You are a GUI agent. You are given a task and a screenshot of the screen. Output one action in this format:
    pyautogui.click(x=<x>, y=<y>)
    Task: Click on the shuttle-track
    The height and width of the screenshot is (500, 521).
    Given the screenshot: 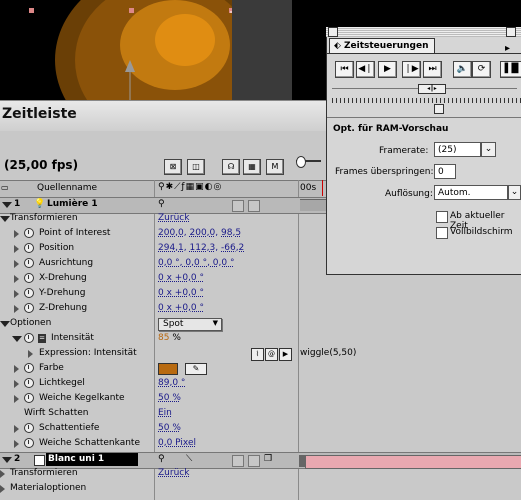 What is the action you would take?
    pyautogui.click(x=426, y=100)
    